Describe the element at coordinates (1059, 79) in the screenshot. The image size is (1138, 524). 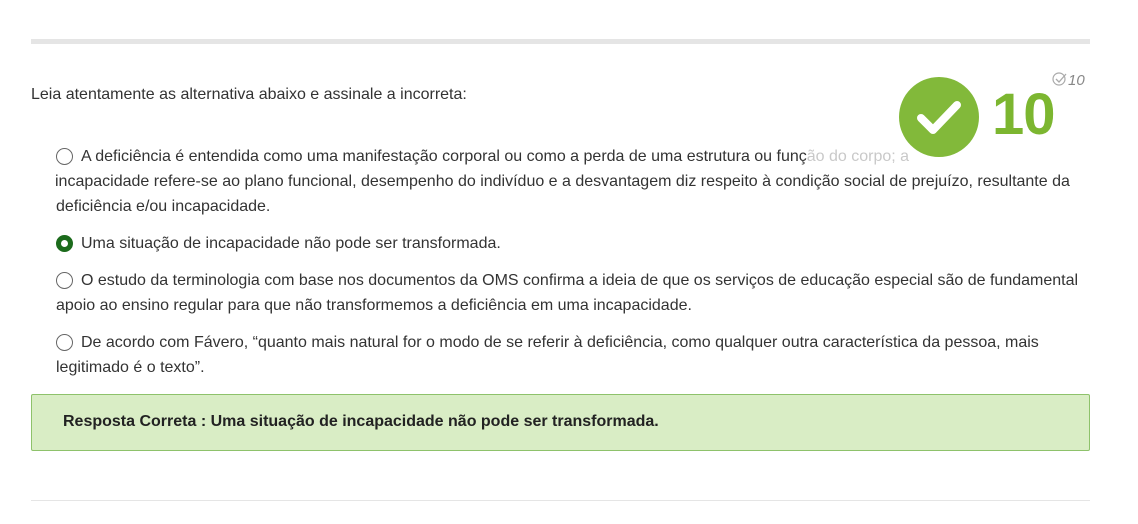
I see `check-circle-icon` at that location.